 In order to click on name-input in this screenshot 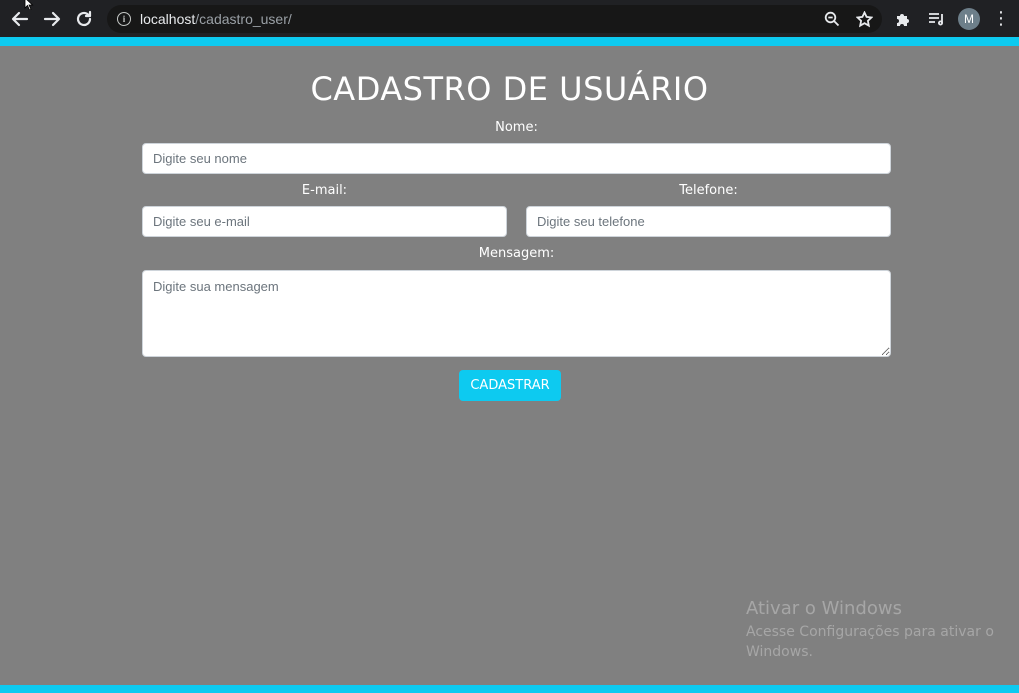, I will do `click(516, 158)`.